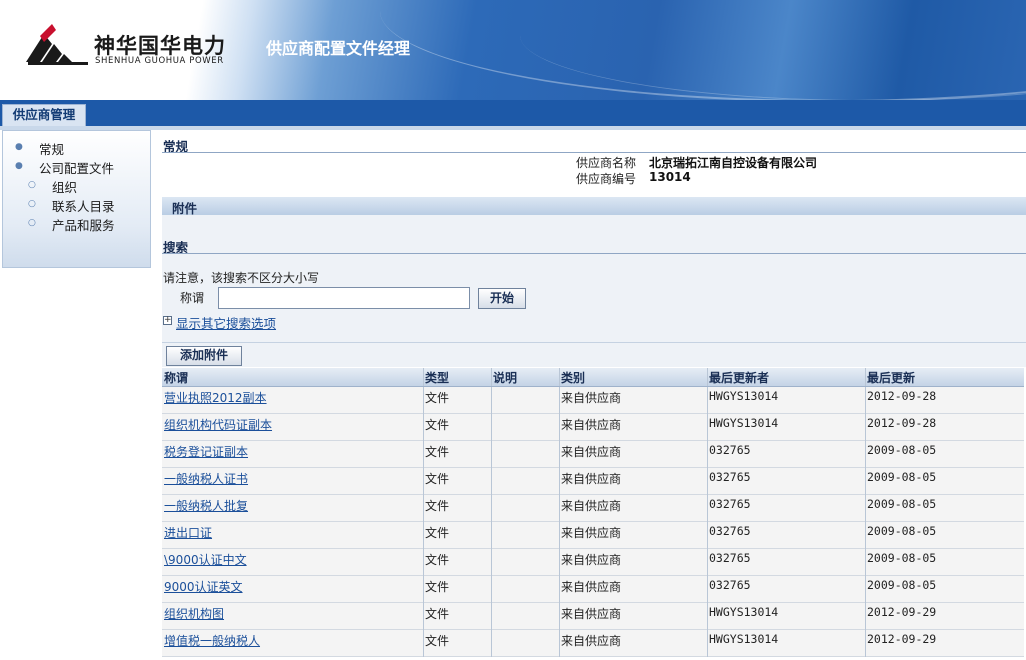  Describe the element at coordinates (215, 397) in the screenshot. I see `cell-title: 营业执照2012副本` at that location.